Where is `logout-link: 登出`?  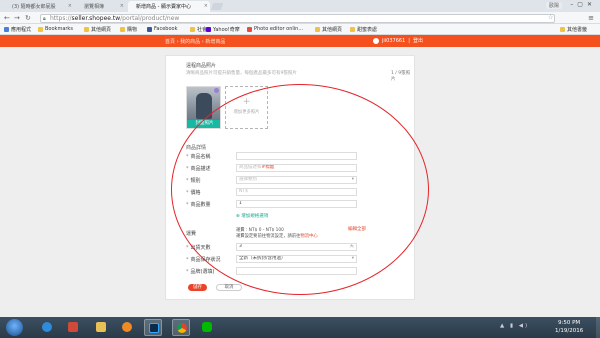
logout-link: 登出 is located at coordinates (418, 40).